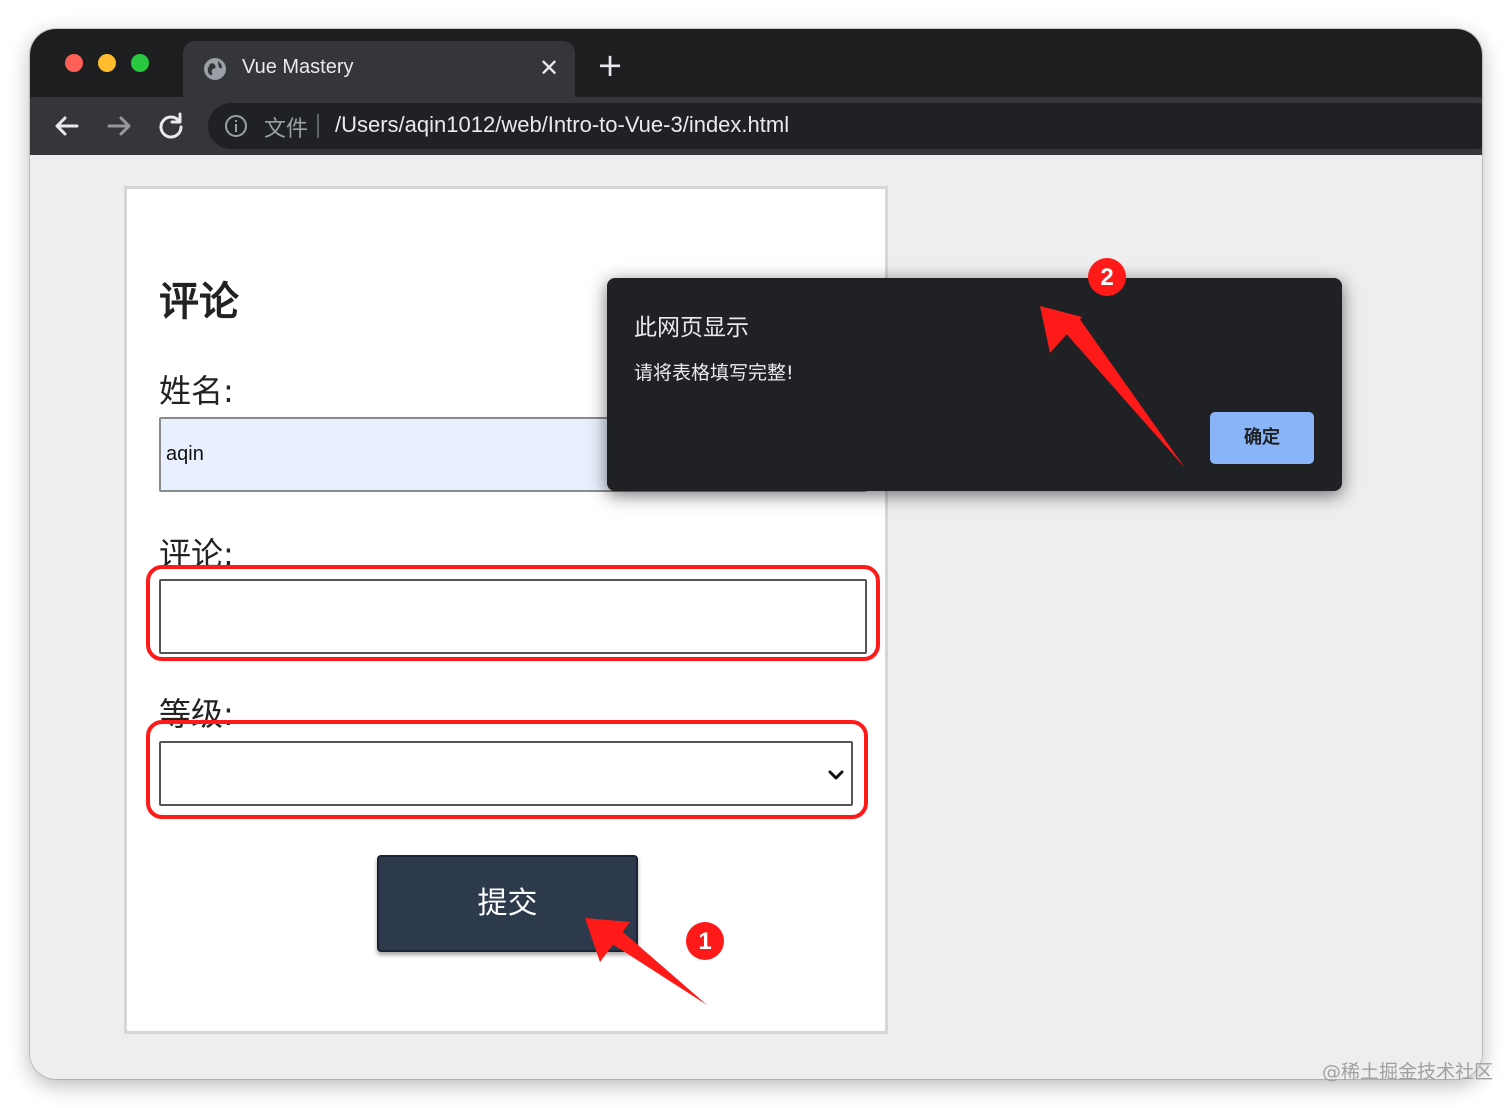 The image size is (1512, 1108). What do you see at coordinates (714, 373) in the screenshot?
I see `dialog-message: 请将表格填写完整!` at bounding box center [714, 373].